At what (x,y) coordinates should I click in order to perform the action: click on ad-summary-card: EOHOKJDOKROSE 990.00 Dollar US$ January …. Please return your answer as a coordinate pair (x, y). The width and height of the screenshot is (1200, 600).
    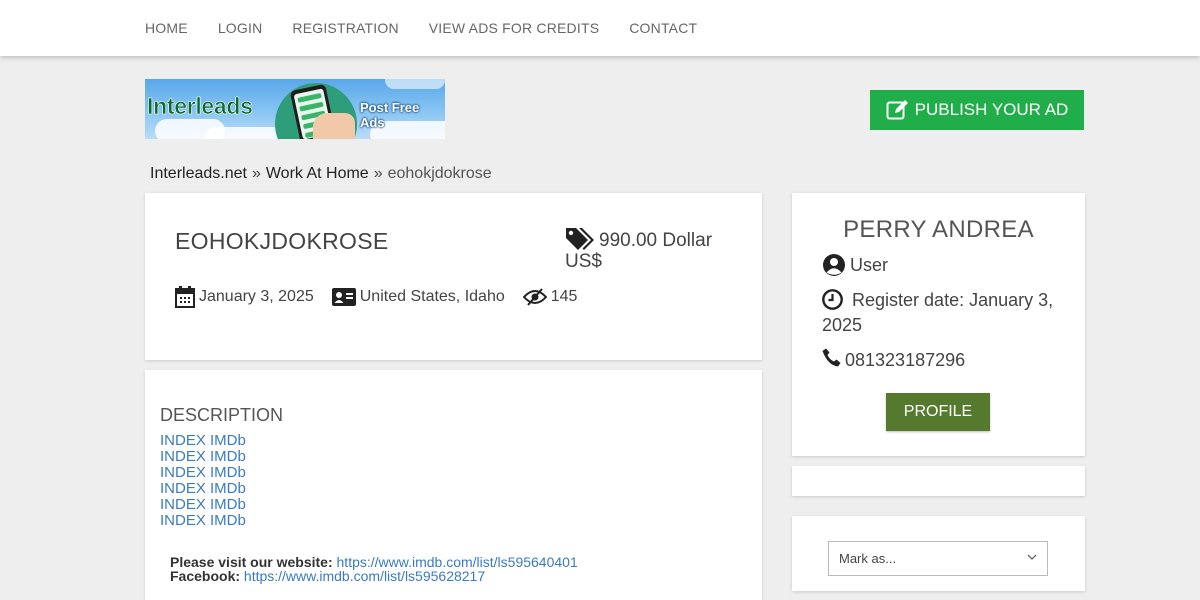
    Looking at the image, I should click on (453, 276).